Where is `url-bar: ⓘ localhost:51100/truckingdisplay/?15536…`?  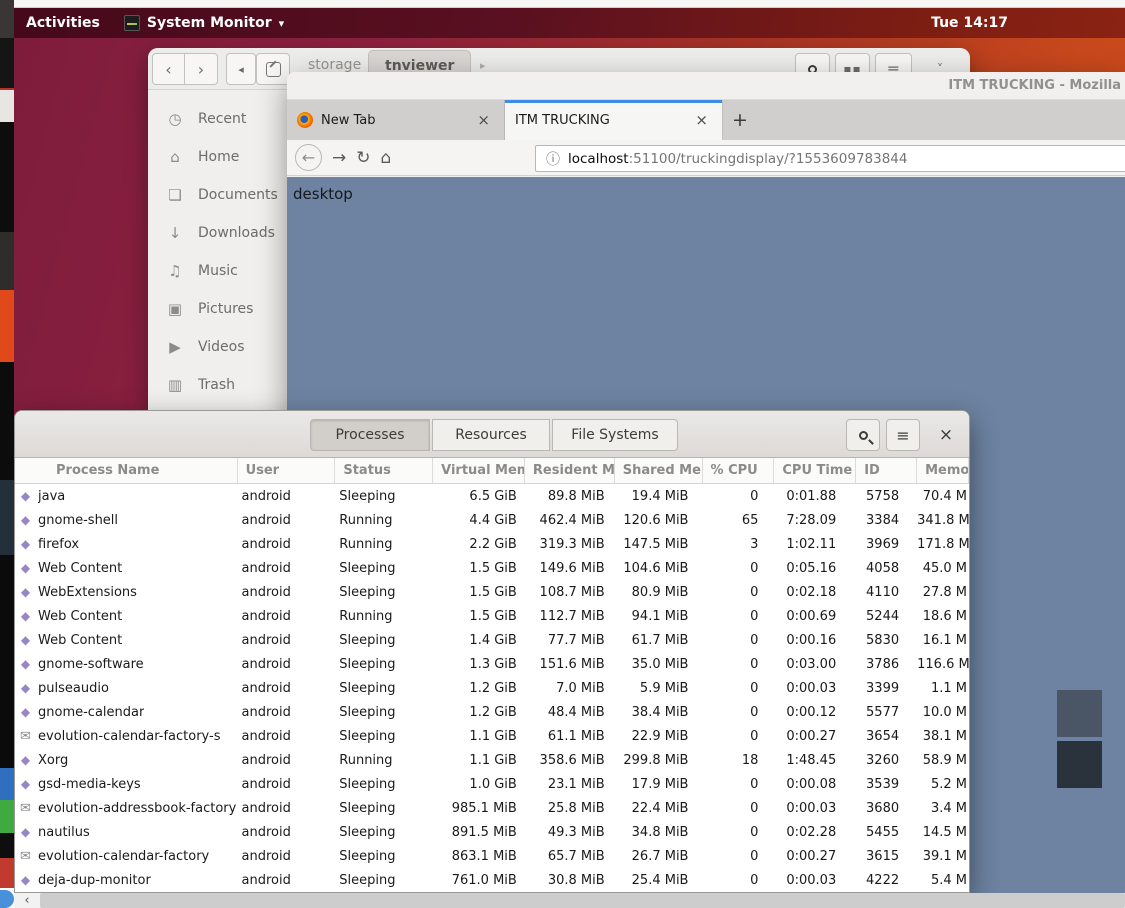
url-bar: ⓘ localhost:51100/truckingdisplay/?15536… is located at coordinates (830, 158).